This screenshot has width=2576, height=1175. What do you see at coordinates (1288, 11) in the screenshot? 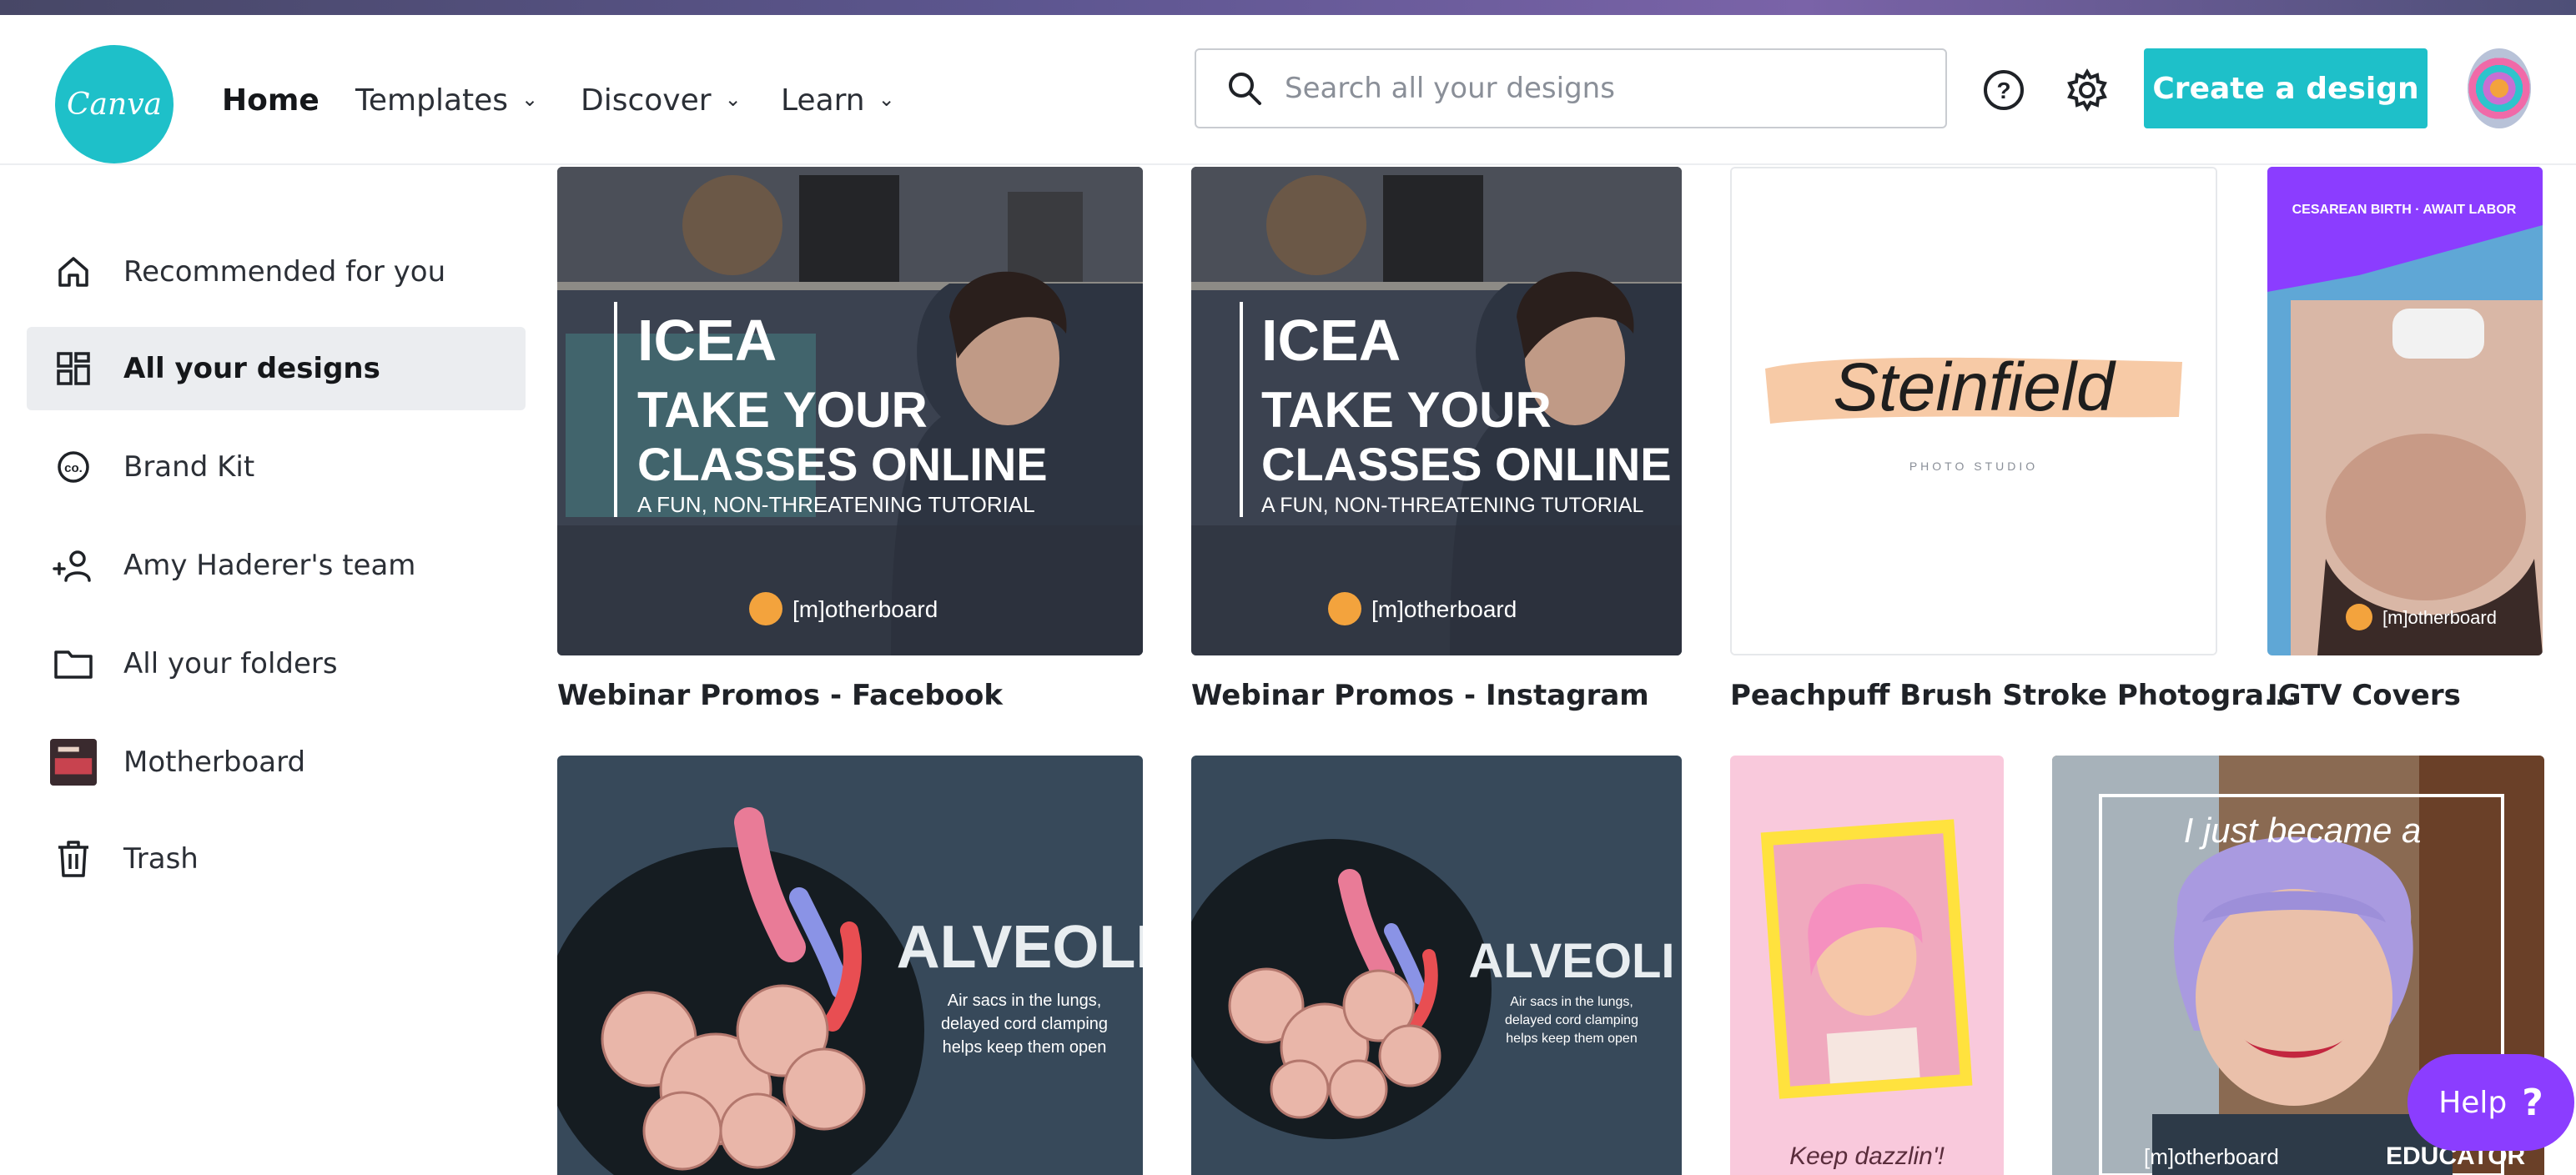
I see `browser-top-strip` at bounding box center [1288, 11].